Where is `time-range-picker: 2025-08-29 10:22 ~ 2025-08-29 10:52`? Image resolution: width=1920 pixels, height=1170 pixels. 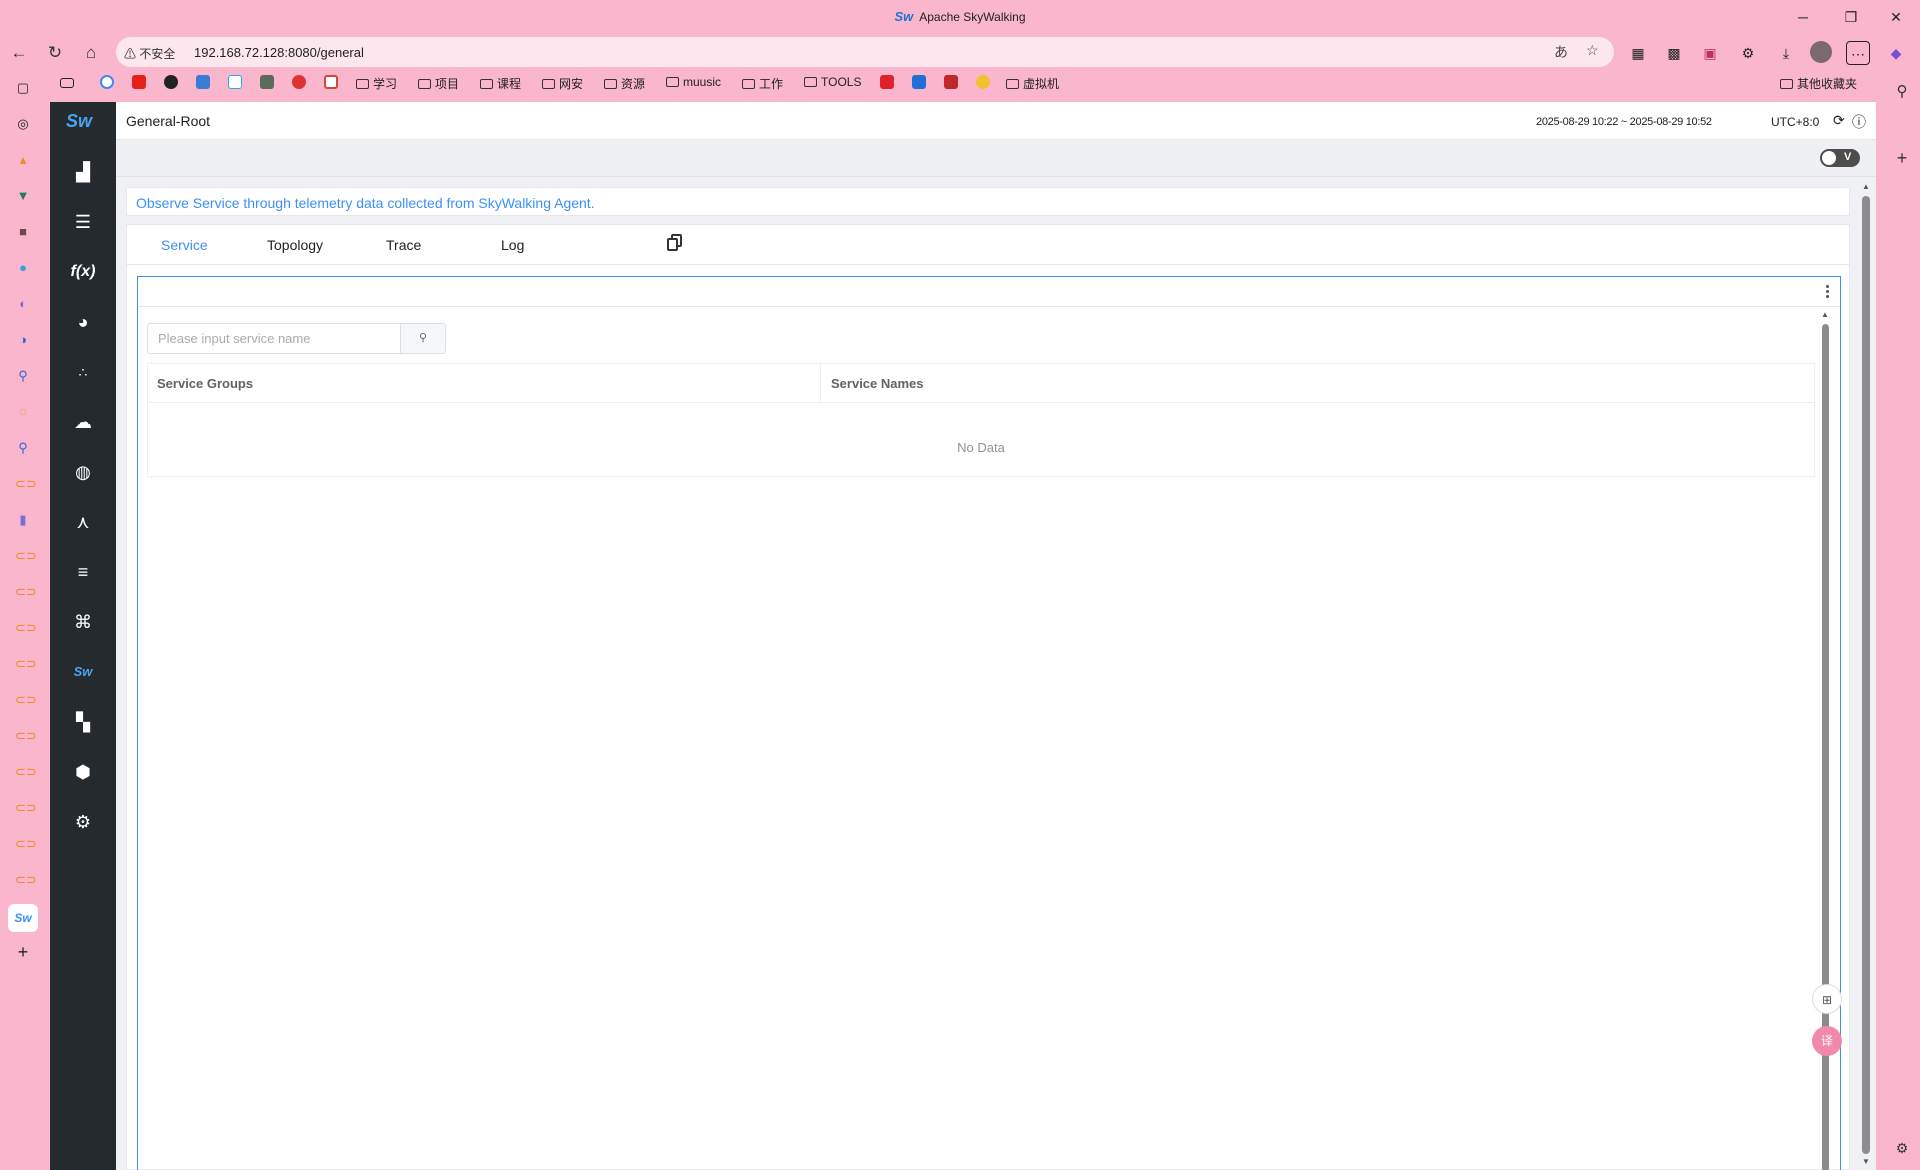
time-range-picker: 2025-08-29 10:22 ~ 2025-08-29 10:52 is located at coordinates (1624, 122).